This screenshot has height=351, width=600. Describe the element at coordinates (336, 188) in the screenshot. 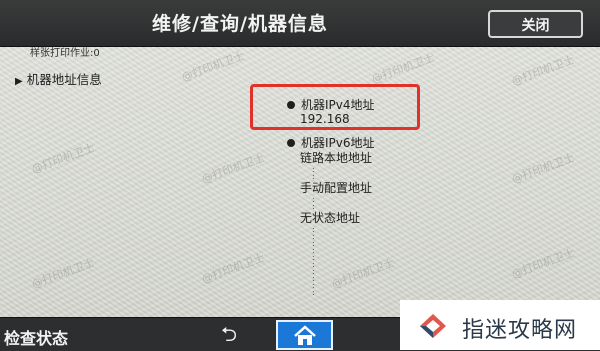

I see `manual-address-label: 手动配置地址` at that location.